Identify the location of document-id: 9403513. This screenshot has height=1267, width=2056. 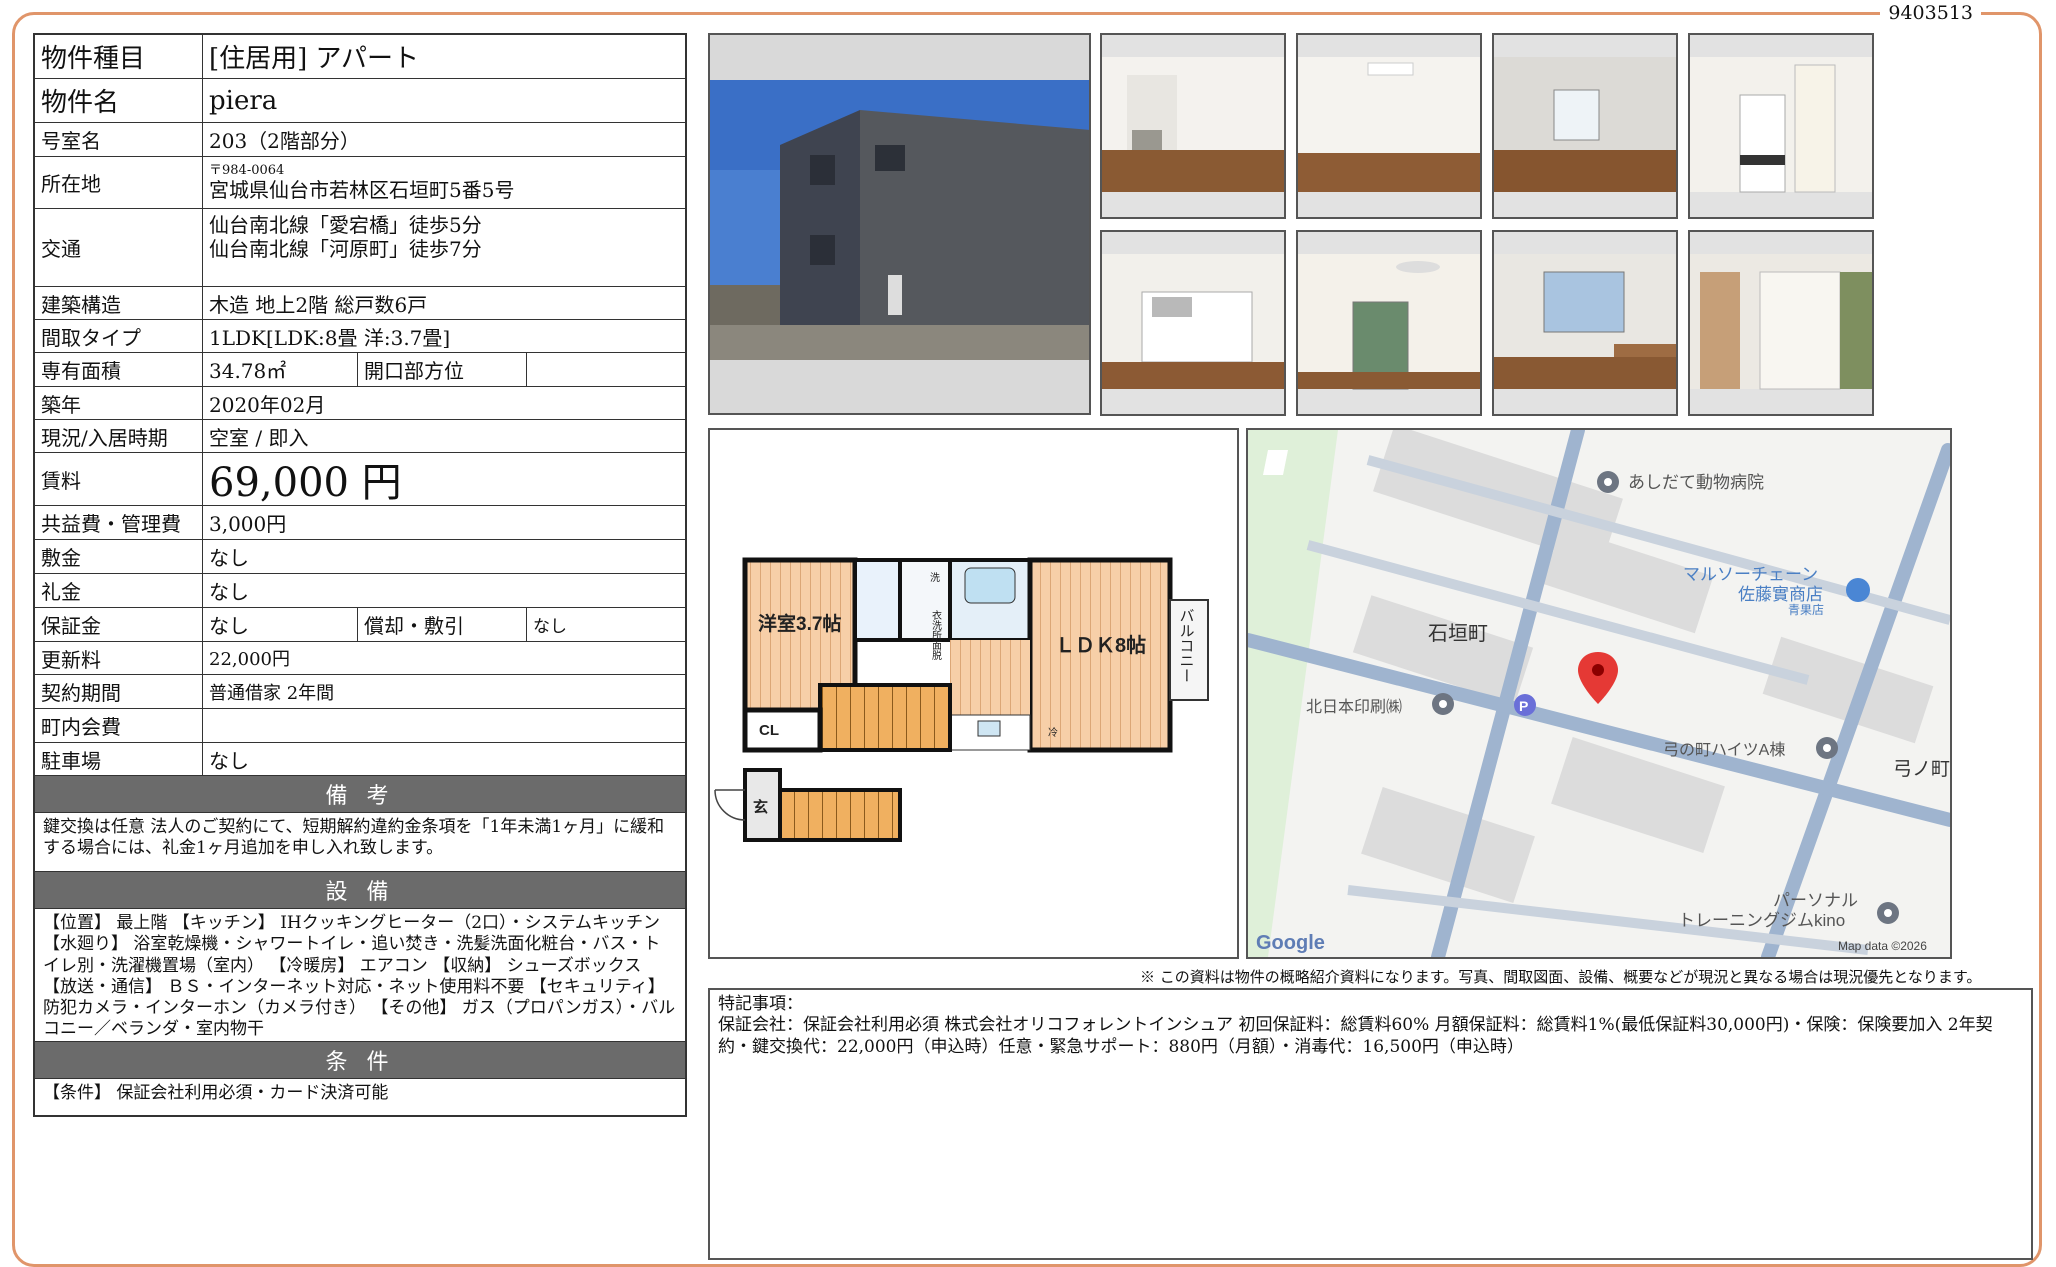
(1930, 13).